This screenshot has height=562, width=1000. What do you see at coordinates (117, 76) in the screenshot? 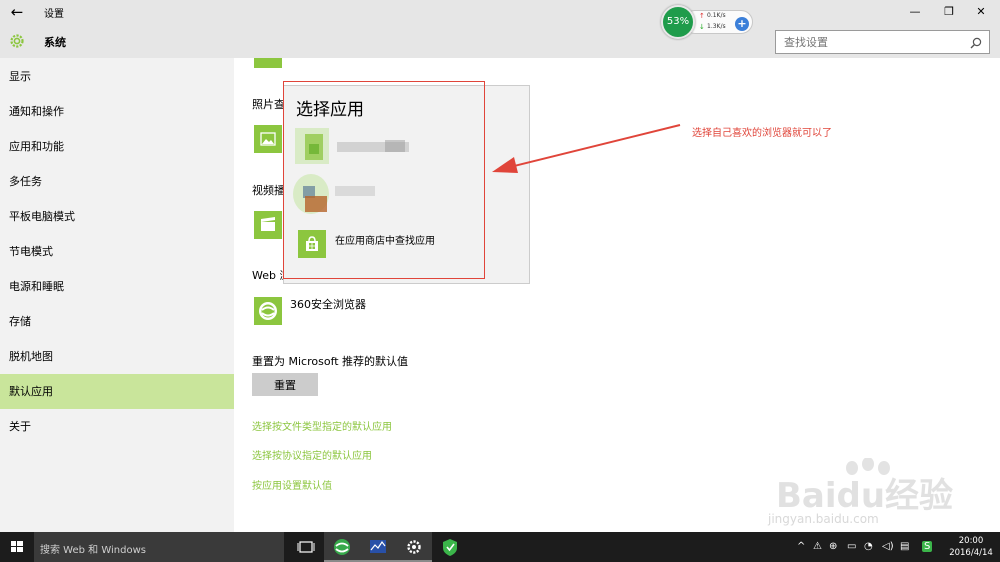
I see `sidebar-item-display: 显示` at bounding box center [117, 76].